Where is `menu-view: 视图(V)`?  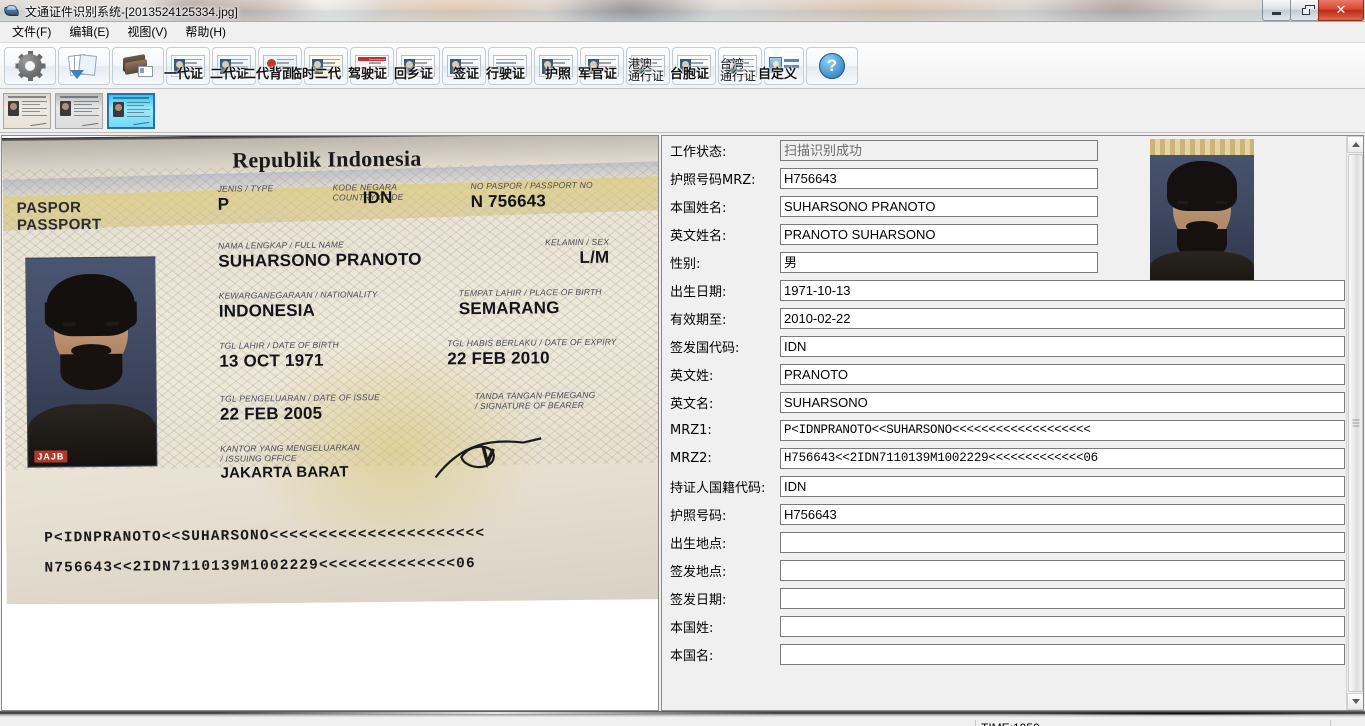
menu-view: 视图(V) is located at coordinates (147, 32).